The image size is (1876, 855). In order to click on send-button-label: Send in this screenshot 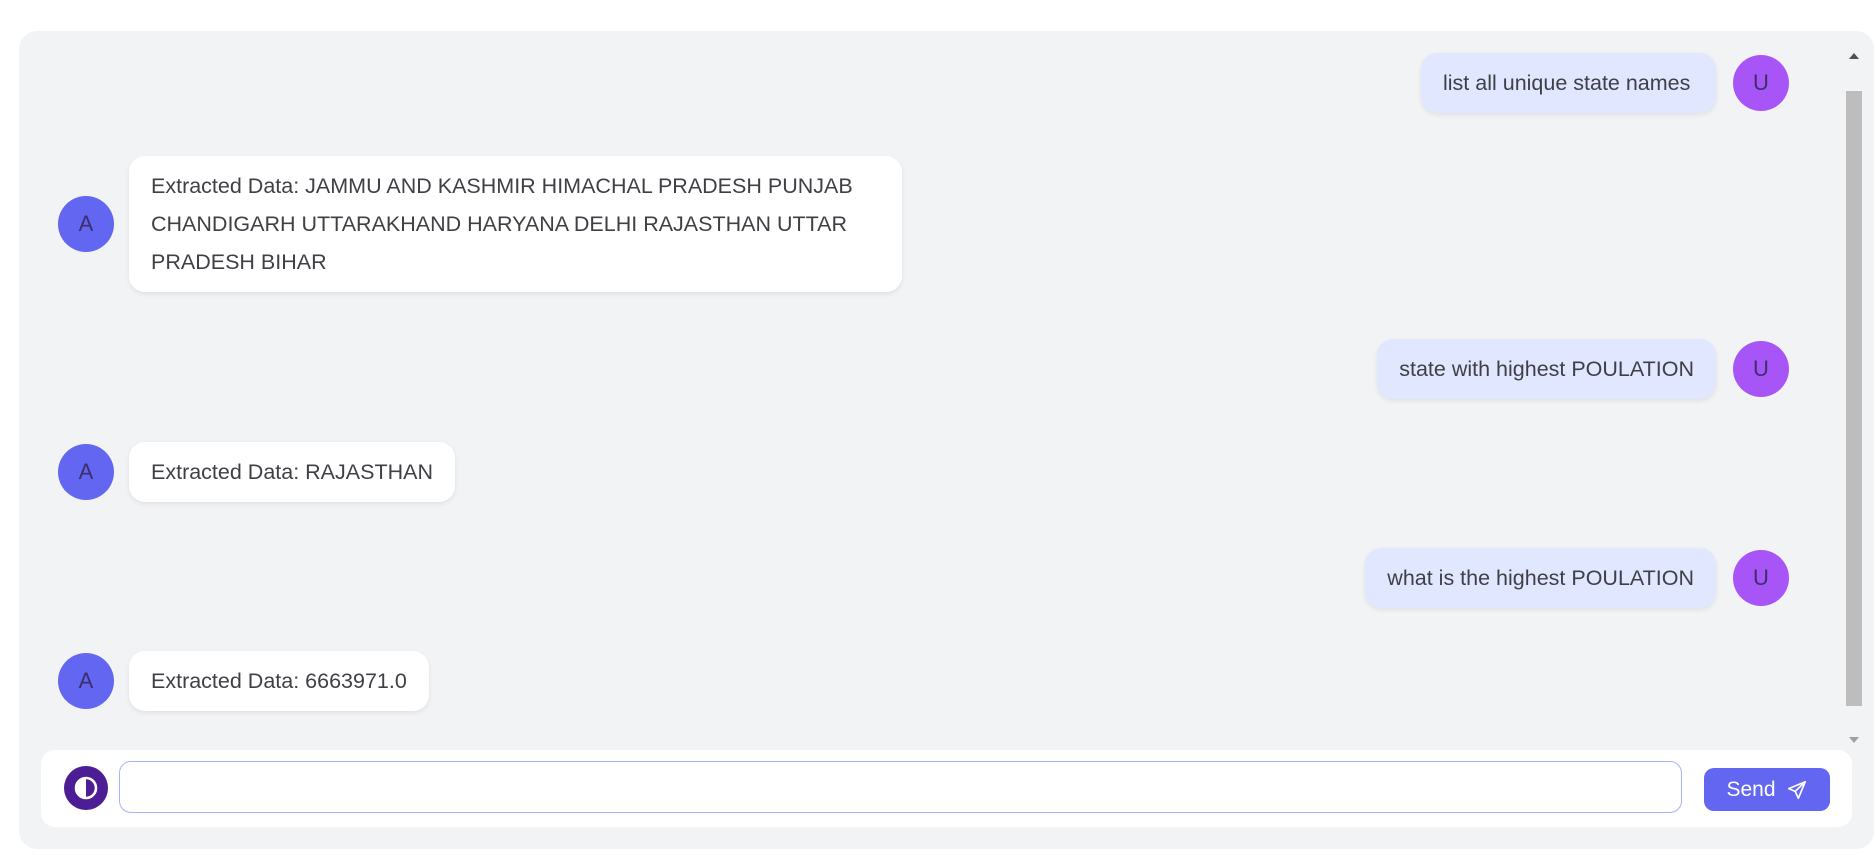, I will do `click(1751, 789)`.